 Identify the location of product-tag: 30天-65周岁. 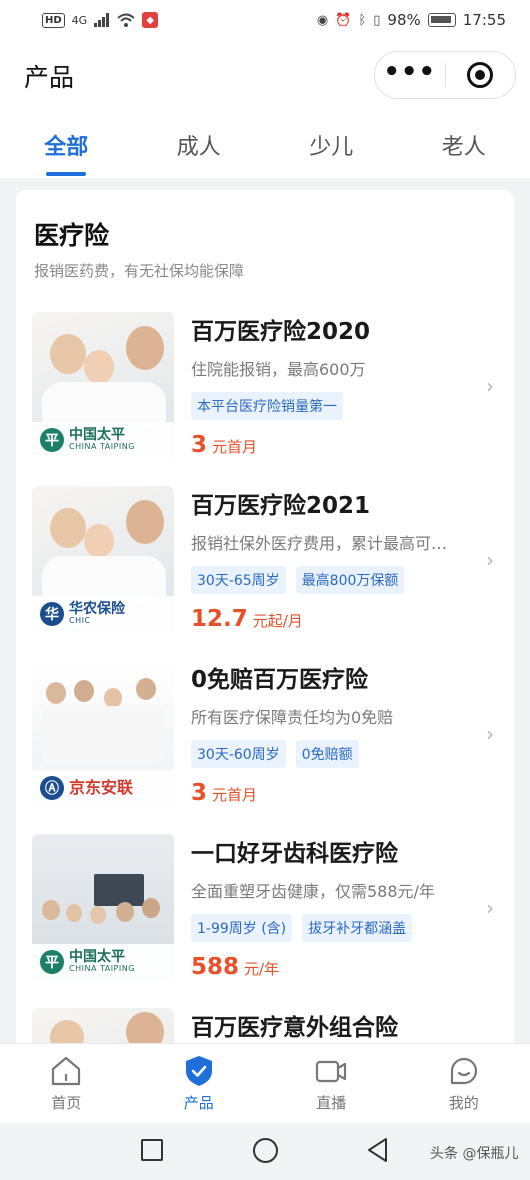
(238, 580).